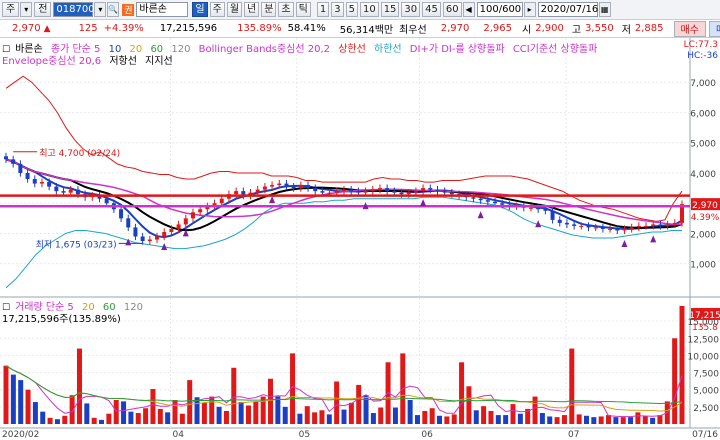  Describe the element at coordinates (468, 9) in the screenshot. I see `arrows-icon: ◀` at that location.